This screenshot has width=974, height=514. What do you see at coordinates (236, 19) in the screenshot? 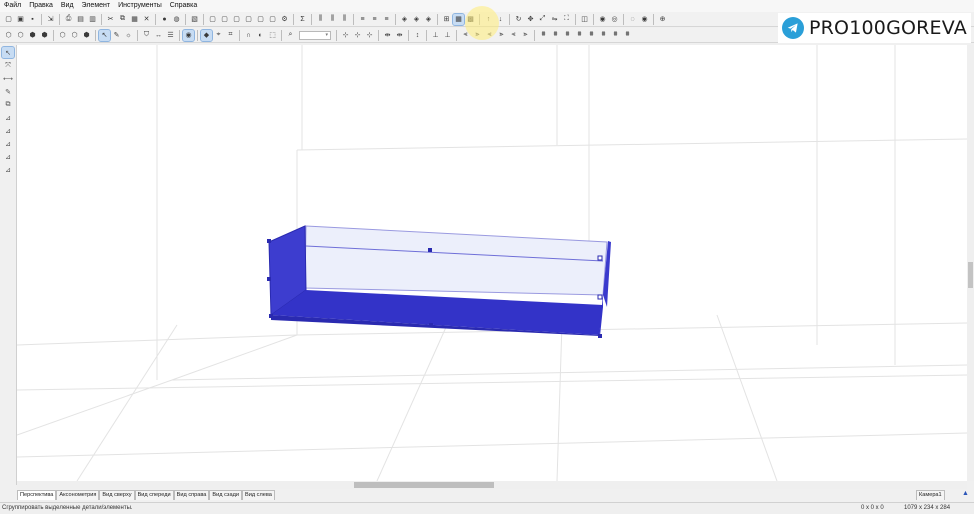
I see `view-icon-3: ▢` at bounding box center [236, 19].